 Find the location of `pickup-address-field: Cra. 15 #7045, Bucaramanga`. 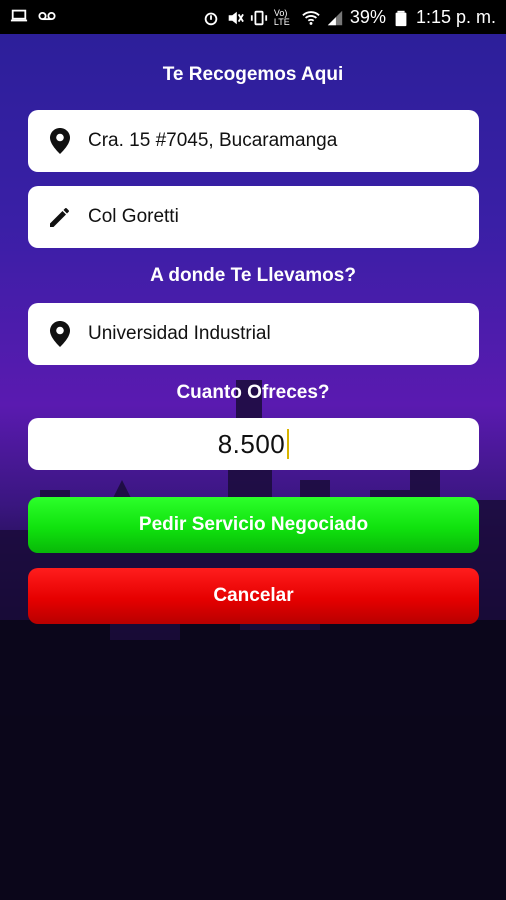

pickup-address-field: Cra. 15 #7045, Bucaramanga is located at coordinates (253, 141).